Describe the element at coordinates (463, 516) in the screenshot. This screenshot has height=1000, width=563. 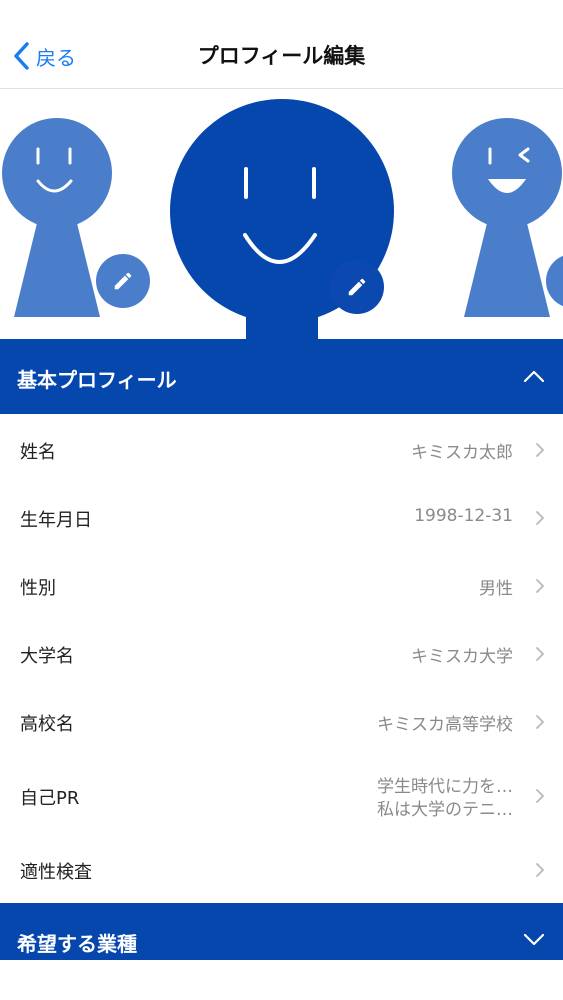
I see `profile-row-value: 1998-12-31` at that location.